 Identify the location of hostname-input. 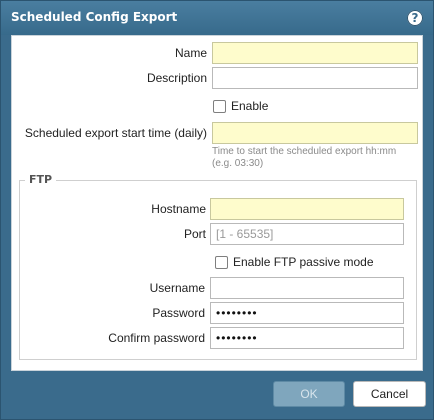
(307, 209).